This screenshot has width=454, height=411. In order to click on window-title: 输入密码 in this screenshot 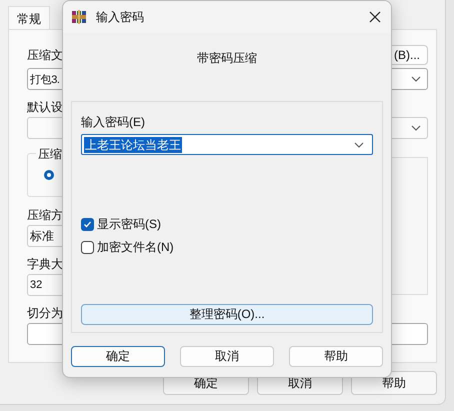, I will do `click(120, 17)`.